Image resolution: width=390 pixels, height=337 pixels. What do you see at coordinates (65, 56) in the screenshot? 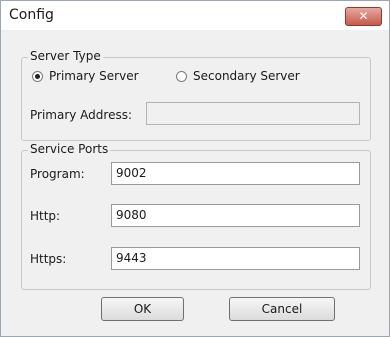
I see `server-type-label: Server Type` at bounding box center [65, 56].